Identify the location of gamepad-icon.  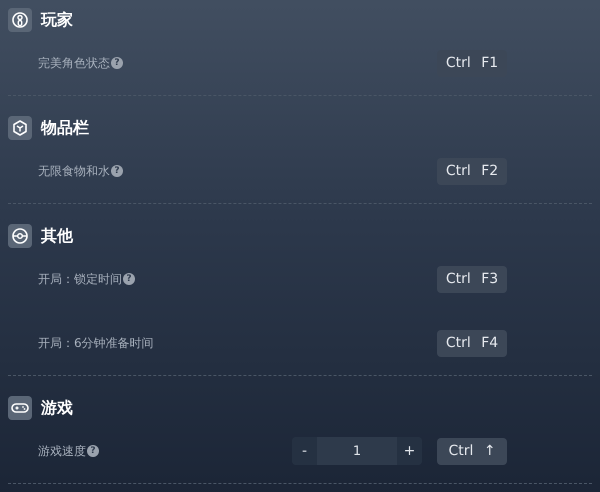
(20, 408).